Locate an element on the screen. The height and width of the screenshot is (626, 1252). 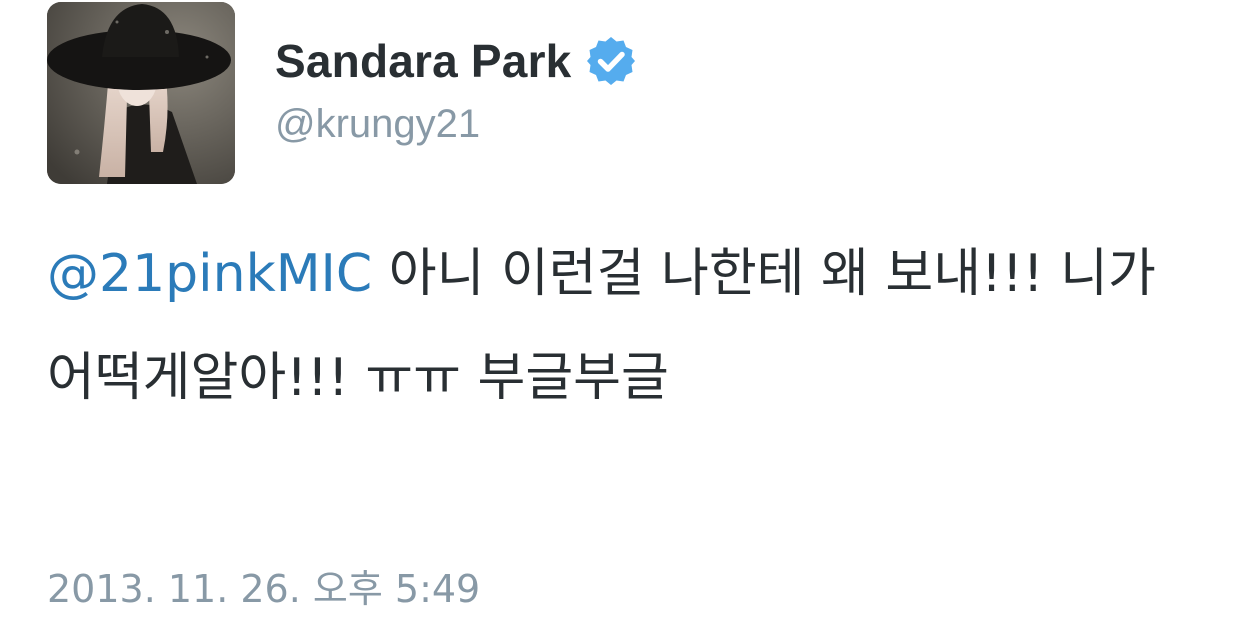
name-row: Sandara Park is located at coordinates (456, 61).